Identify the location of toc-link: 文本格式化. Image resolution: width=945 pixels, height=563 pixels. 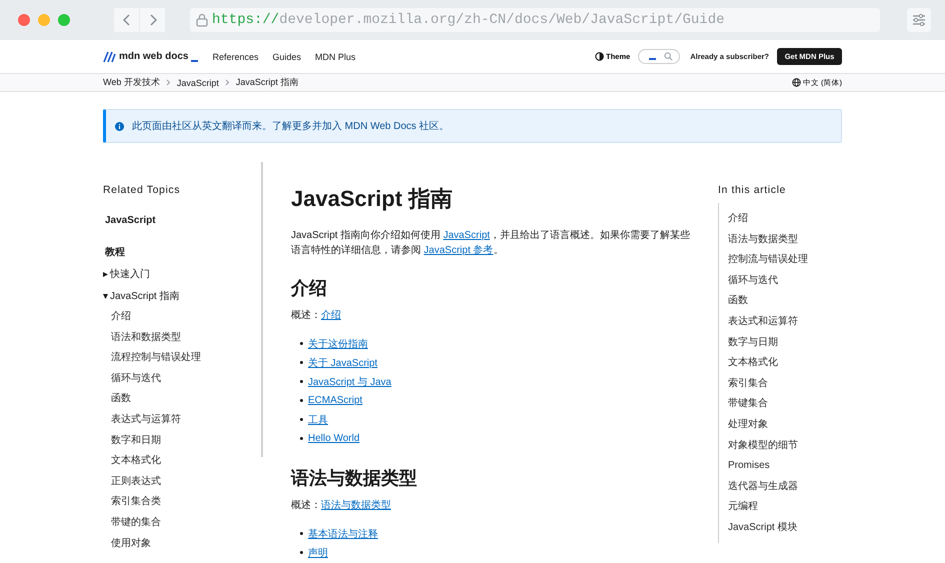
(785, 363).